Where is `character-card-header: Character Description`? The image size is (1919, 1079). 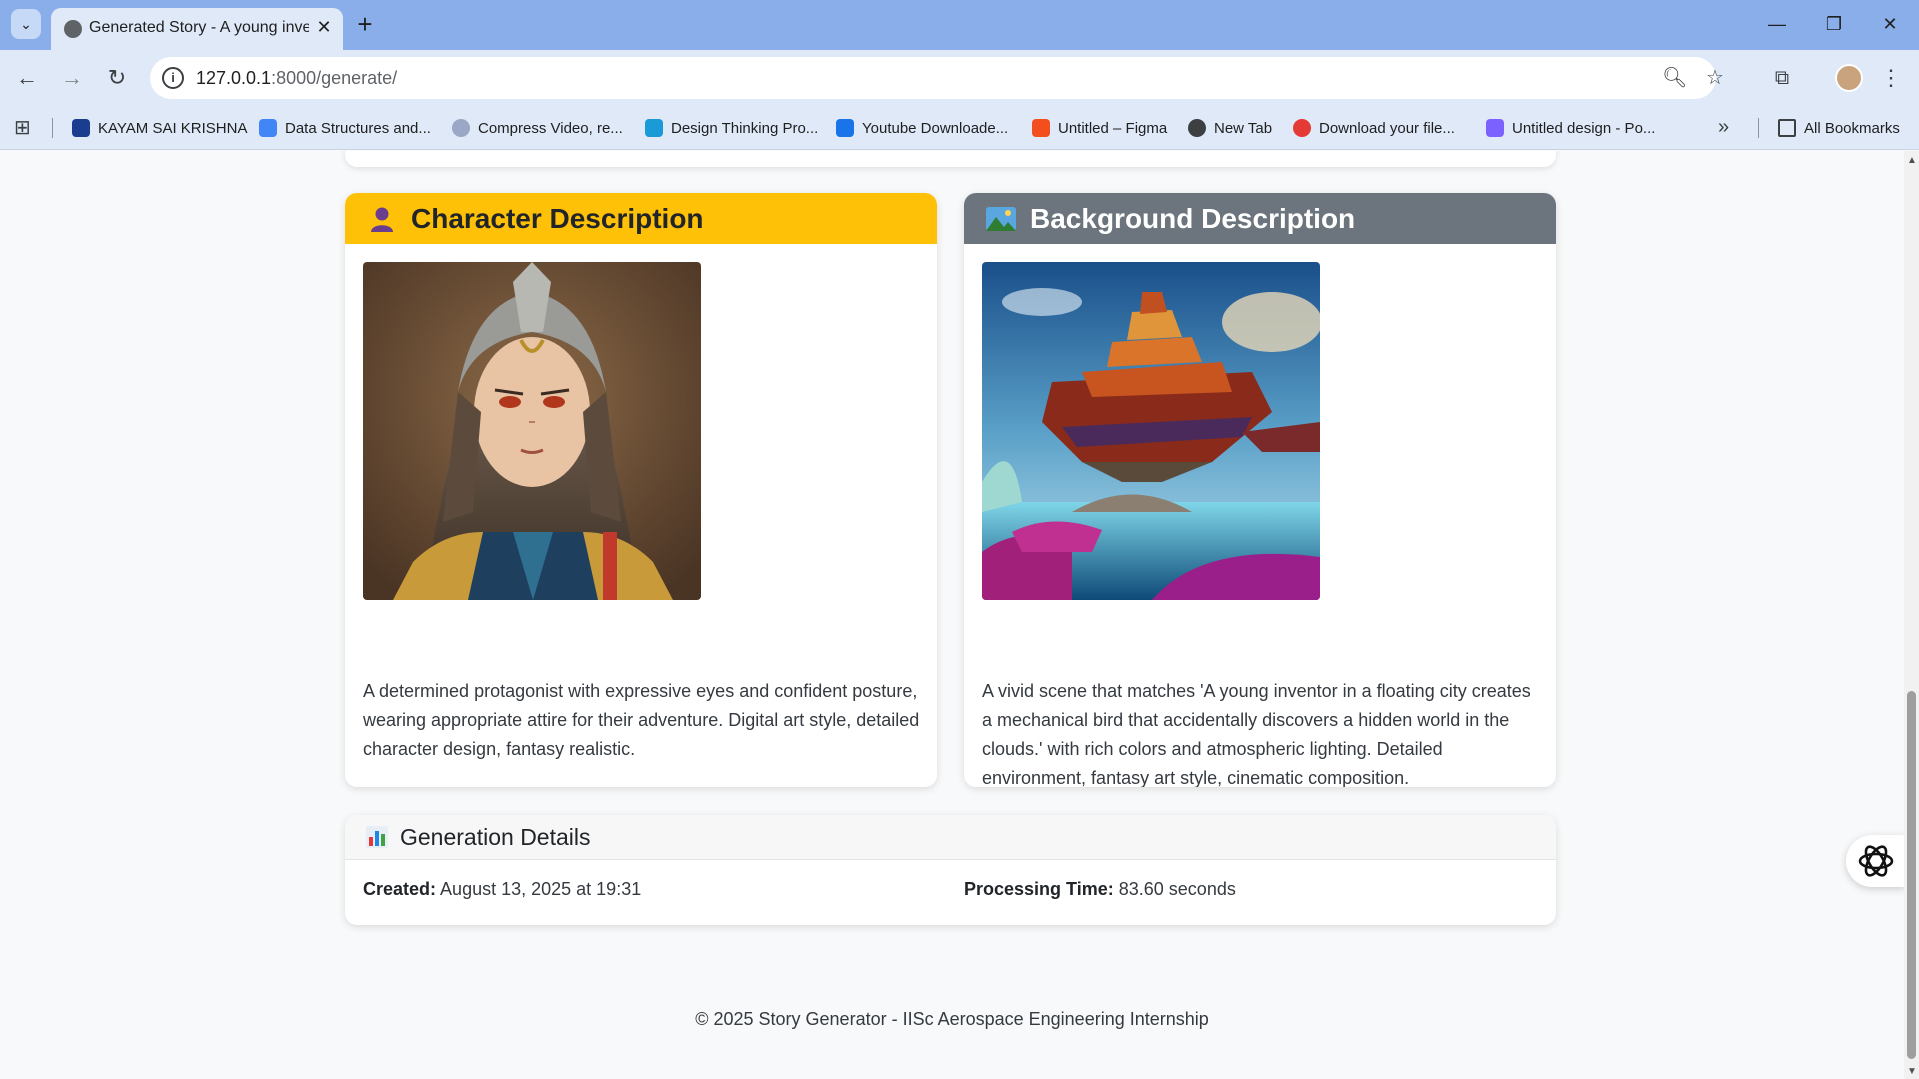
character-card-header: Character Description is located at coordinates (641, 218).